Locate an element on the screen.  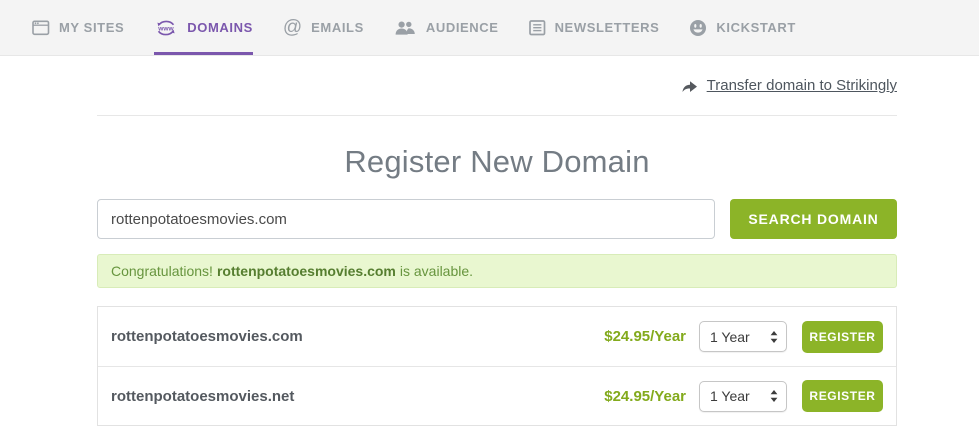
forward-arrow-icon is located at coordinates (689, 86).